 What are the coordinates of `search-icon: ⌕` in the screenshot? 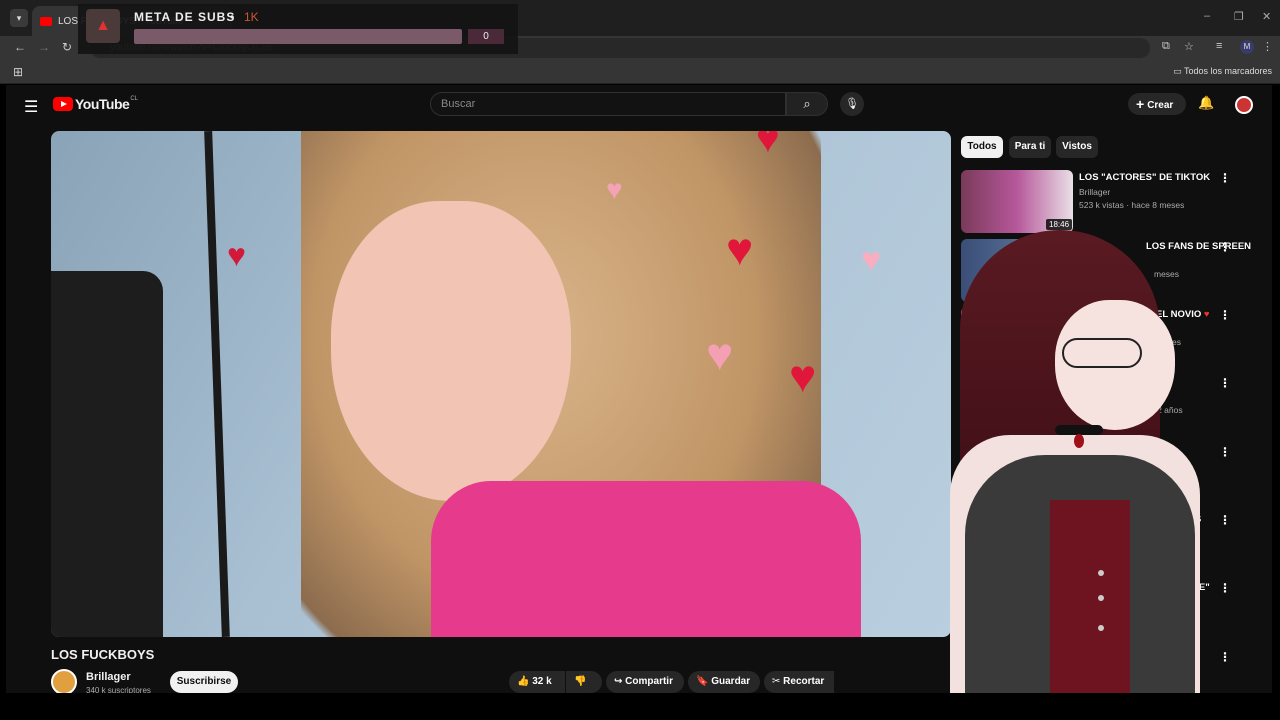 It's located at (807, 103).